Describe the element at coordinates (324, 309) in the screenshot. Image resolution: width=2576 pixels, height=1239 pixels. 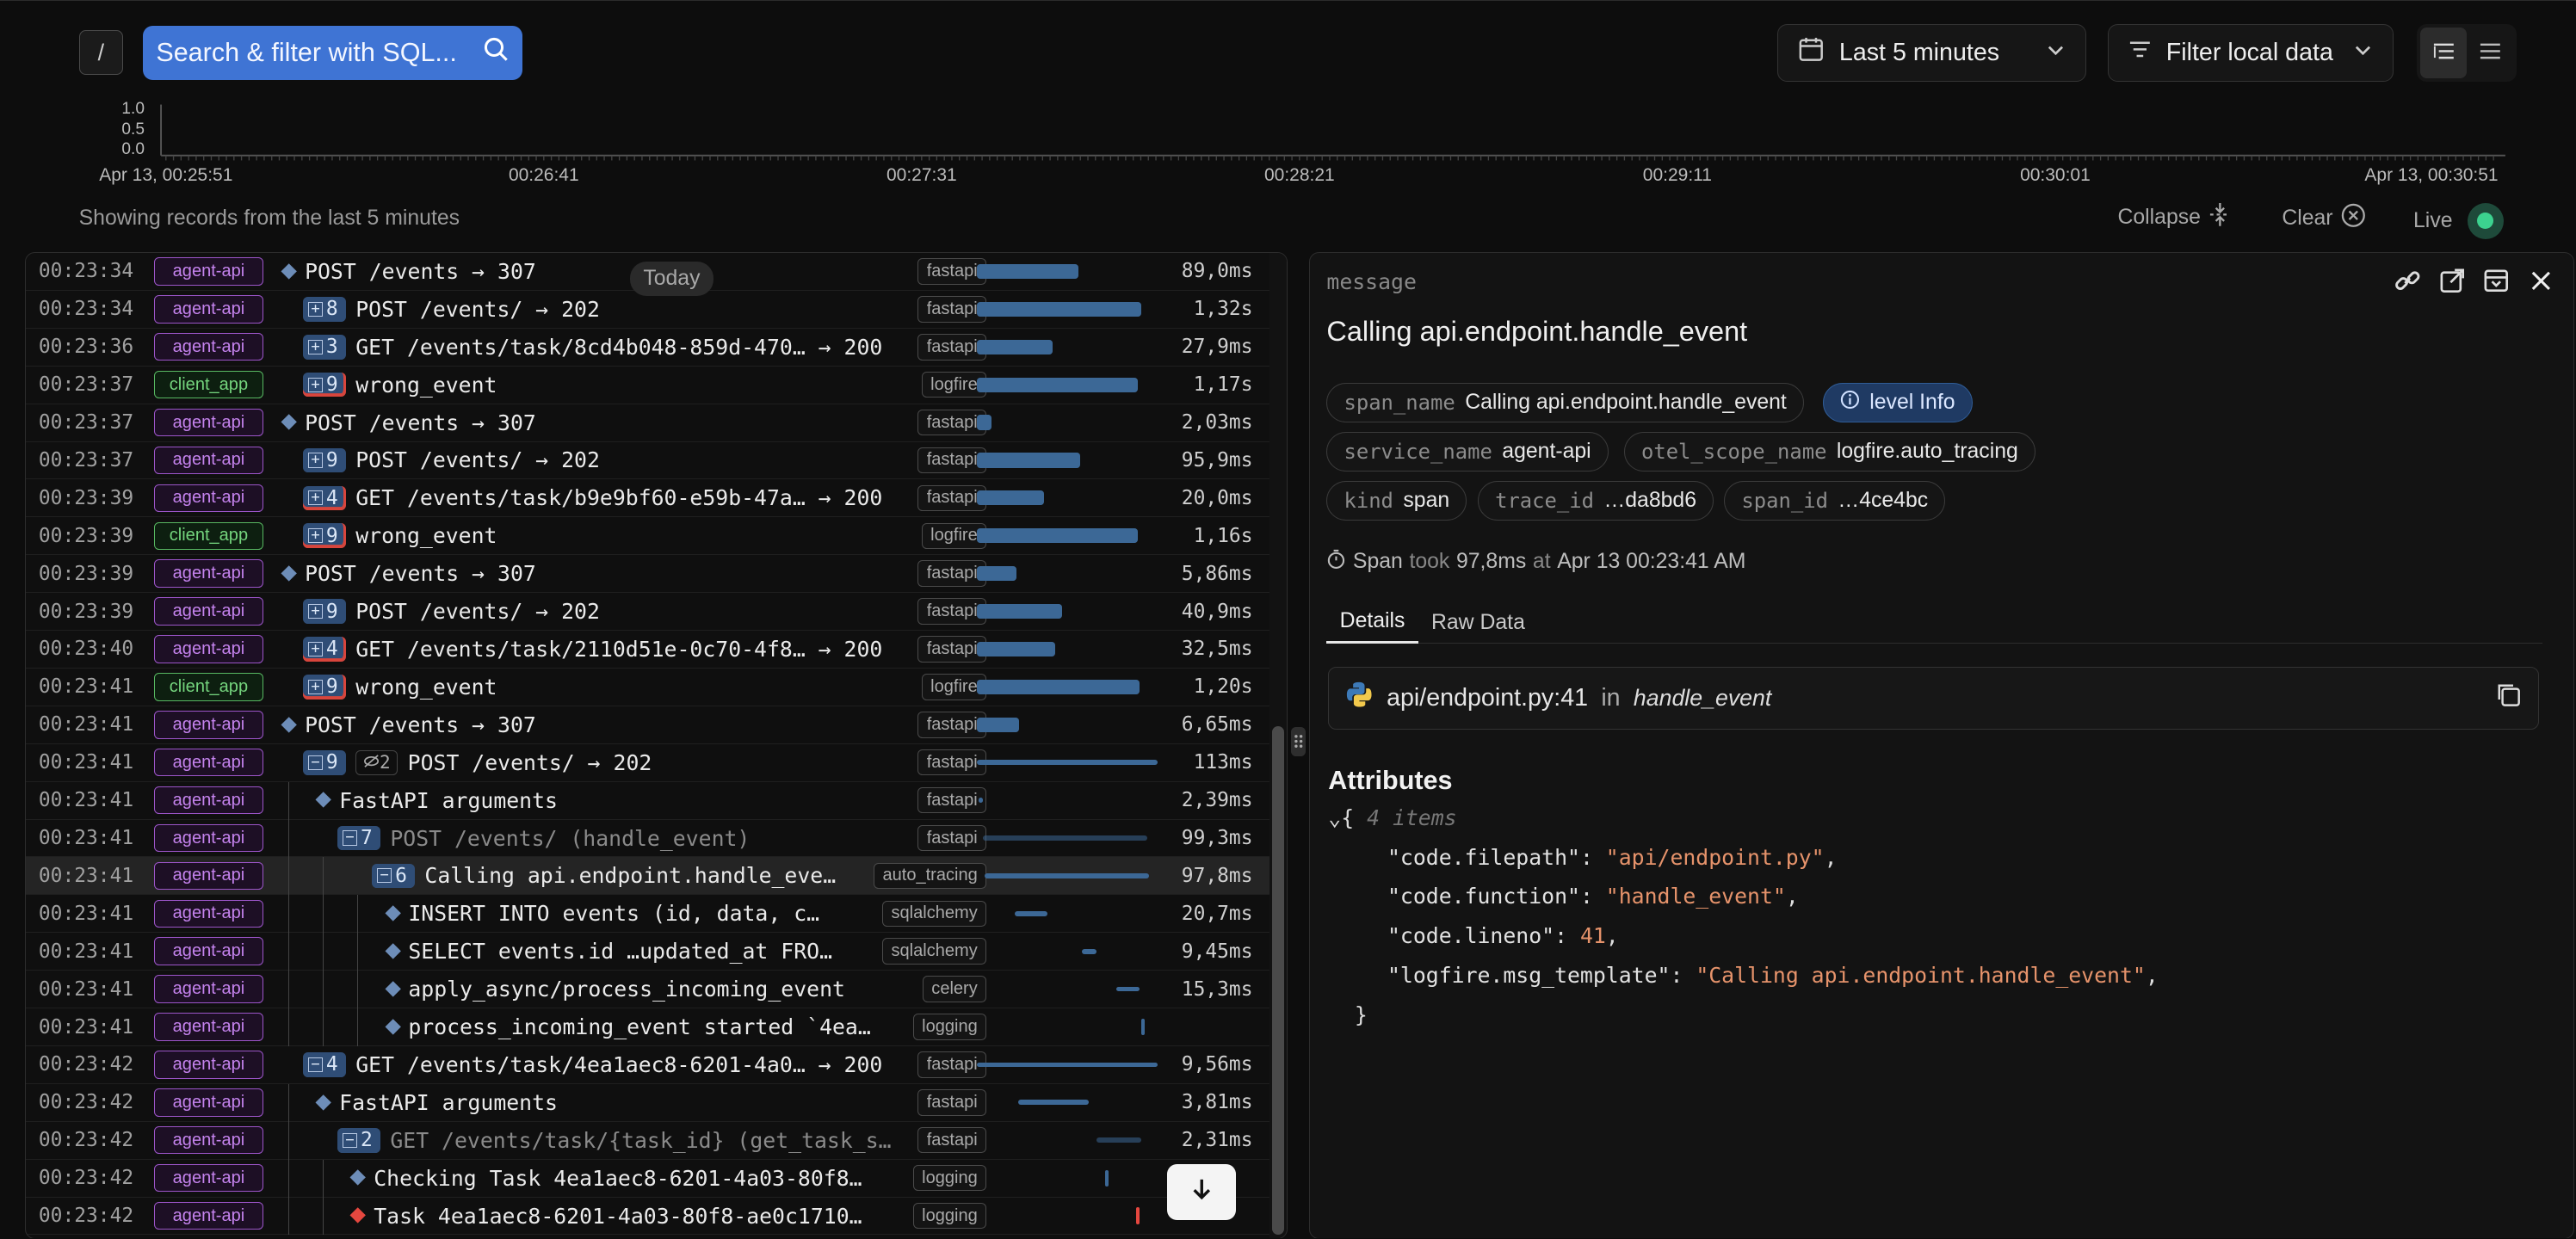
I see `expand-toggle: +8` at that location.